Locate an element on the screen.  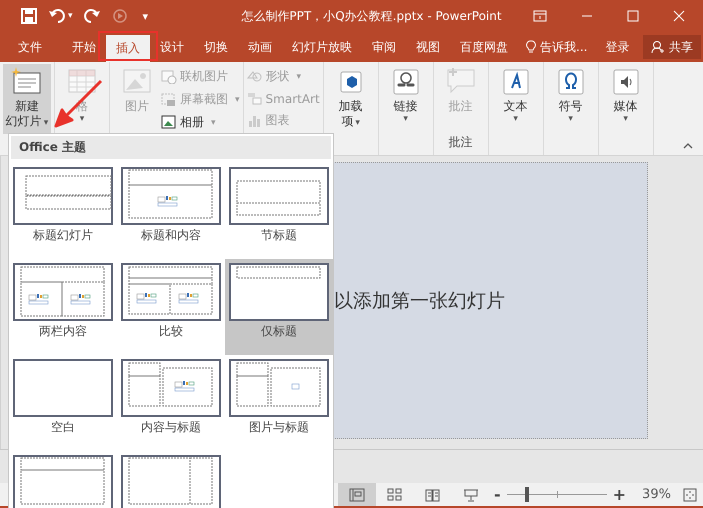
slideshow-icon is located at coordinates (471, 495).